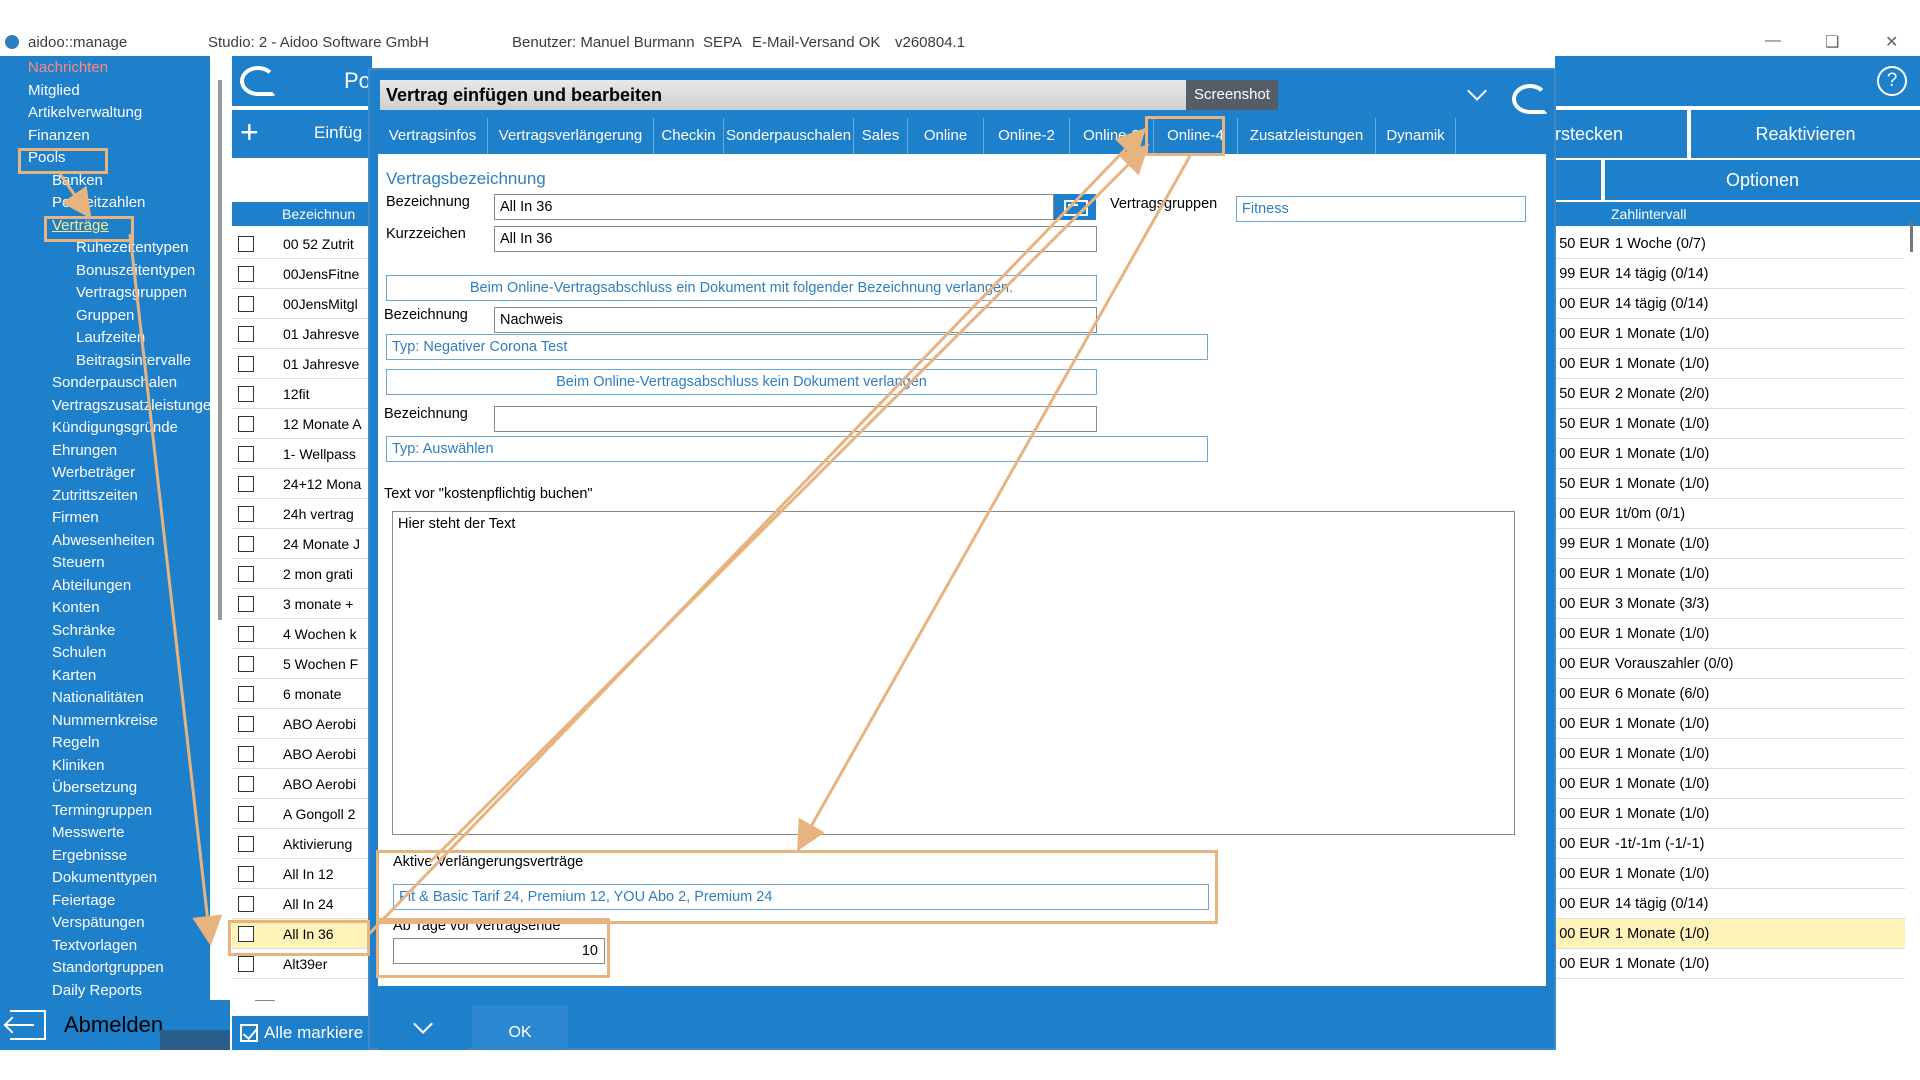  I want to click on sidebar-item-ergebnisse: Ergebnisse, so click(89, 856).